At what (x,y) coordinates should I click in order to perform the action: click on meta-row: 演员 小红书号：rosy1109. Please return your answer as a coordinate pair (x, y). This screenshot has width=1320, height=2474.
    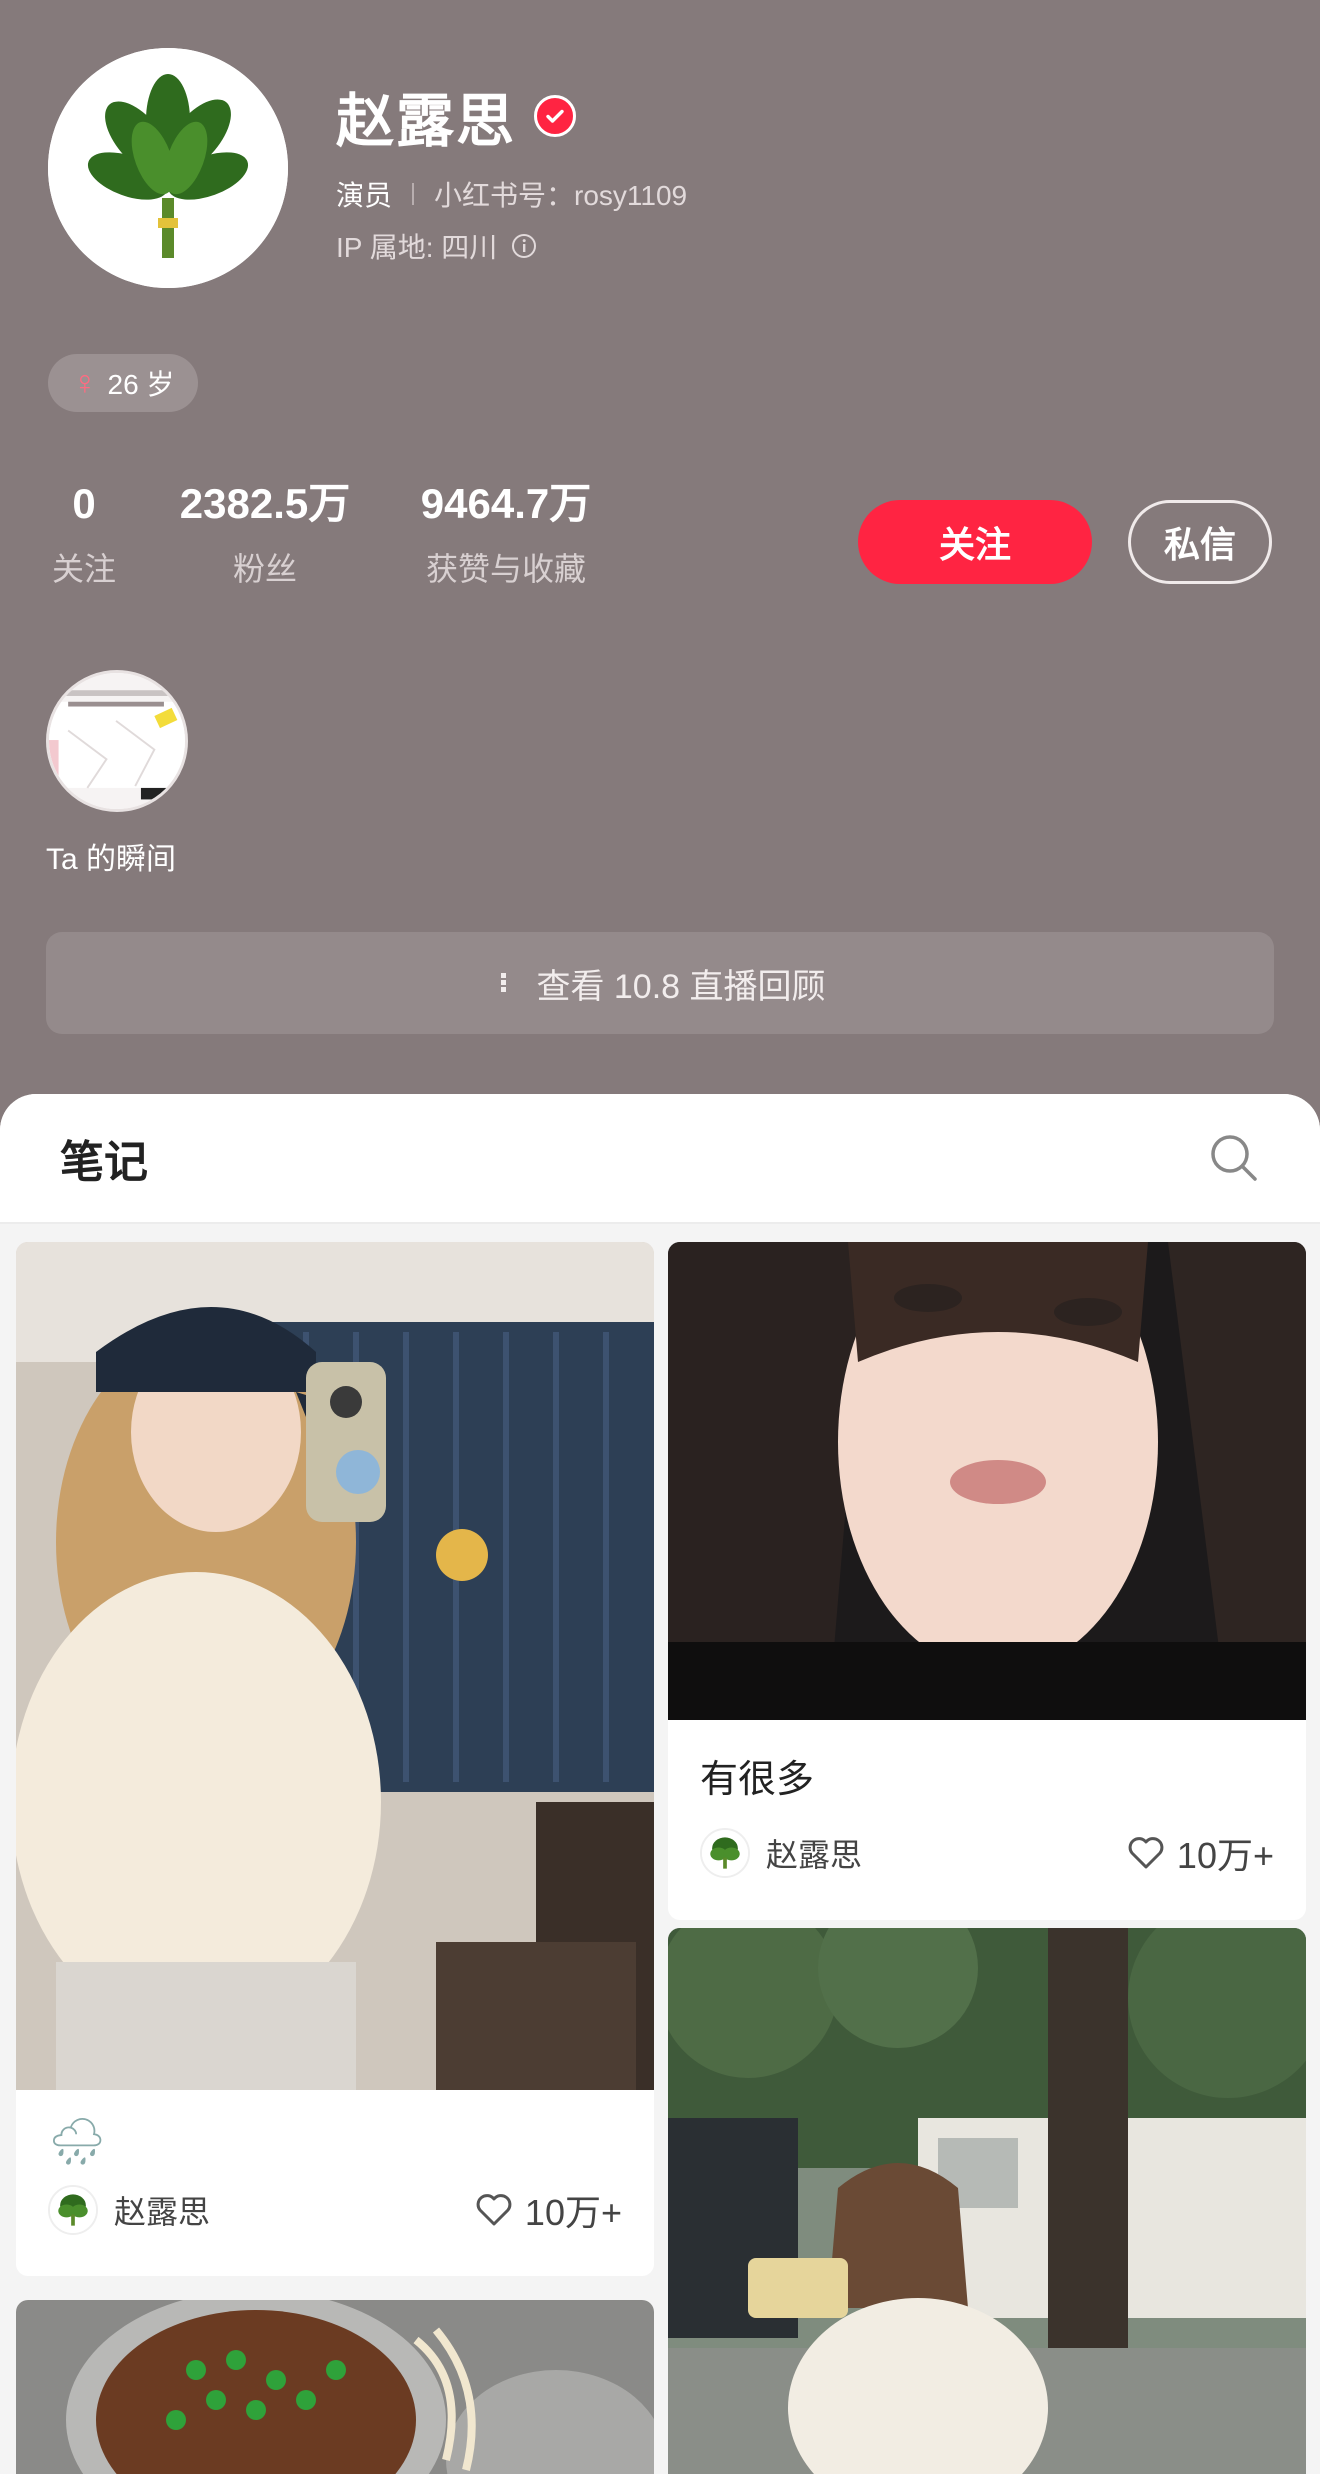
    Looking at the image, I should click on (511, 194).